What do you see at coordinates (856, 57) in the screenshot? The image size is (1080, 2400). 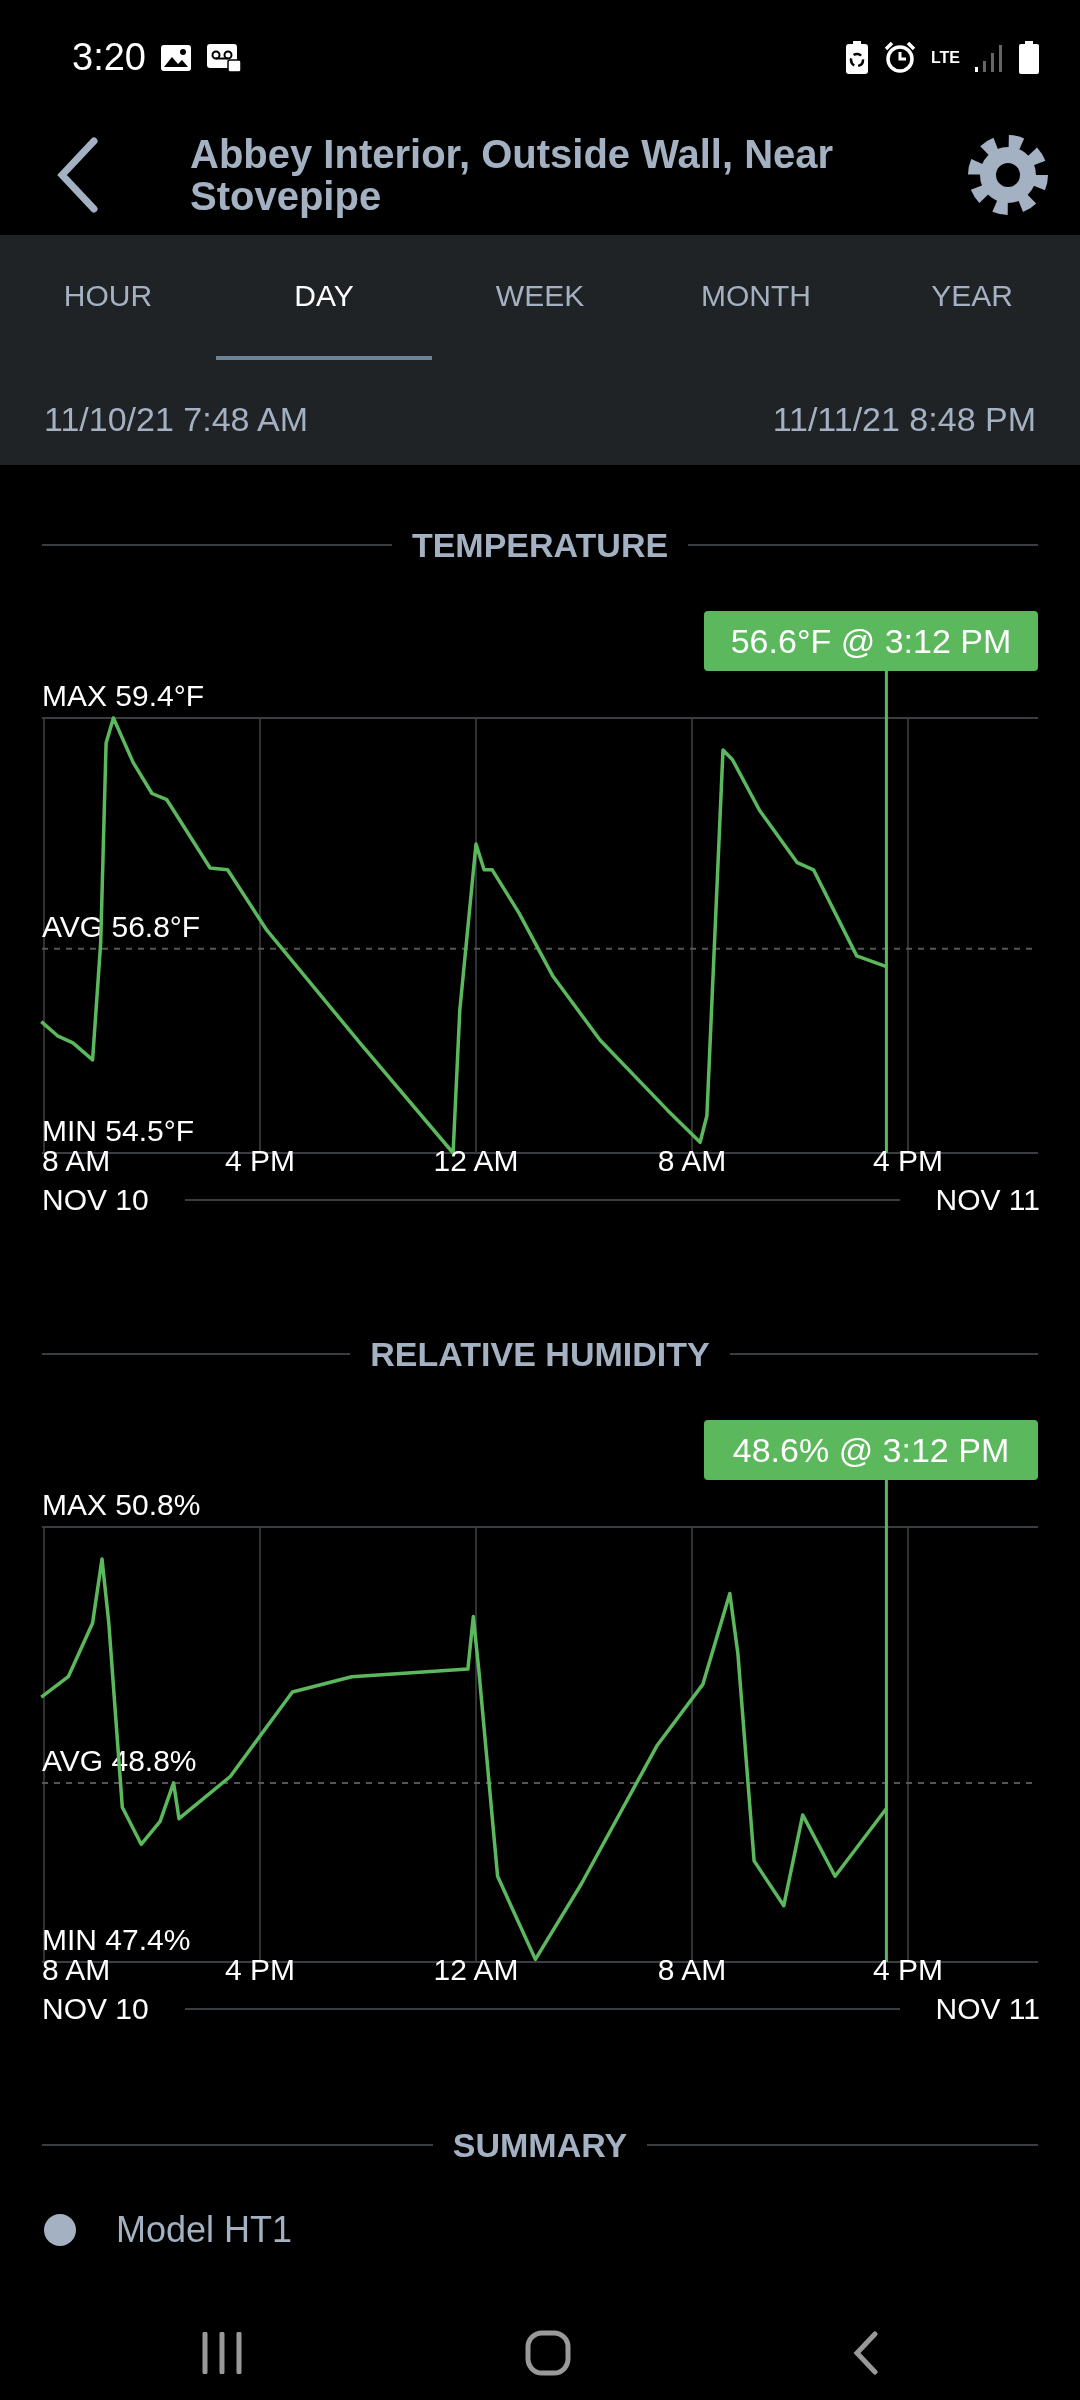 I see `battery-saver-icon` at bounding box center [856, 57].